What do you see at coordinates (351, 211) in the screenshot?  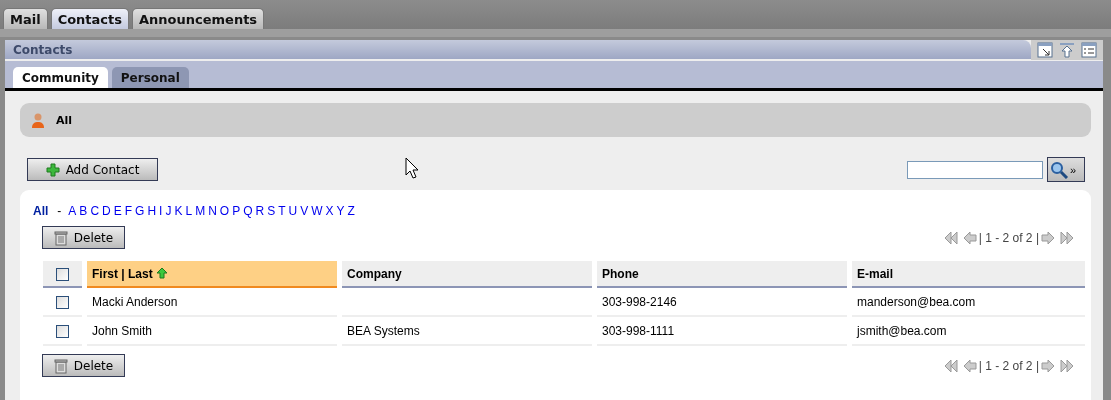 I see `letter-link: Z` at bounding box center [351, 211].